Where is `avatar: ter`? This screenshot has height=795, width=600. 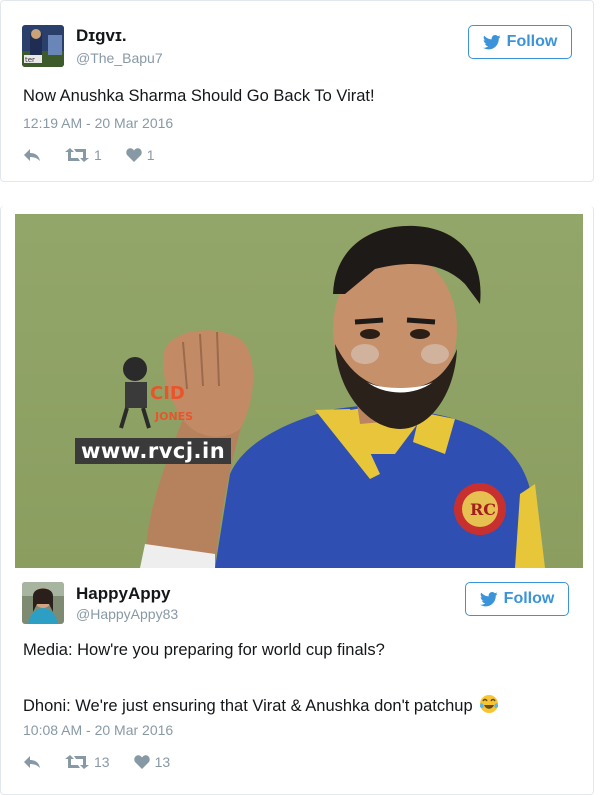 avatar: ter is located at coordinates (43, 46).